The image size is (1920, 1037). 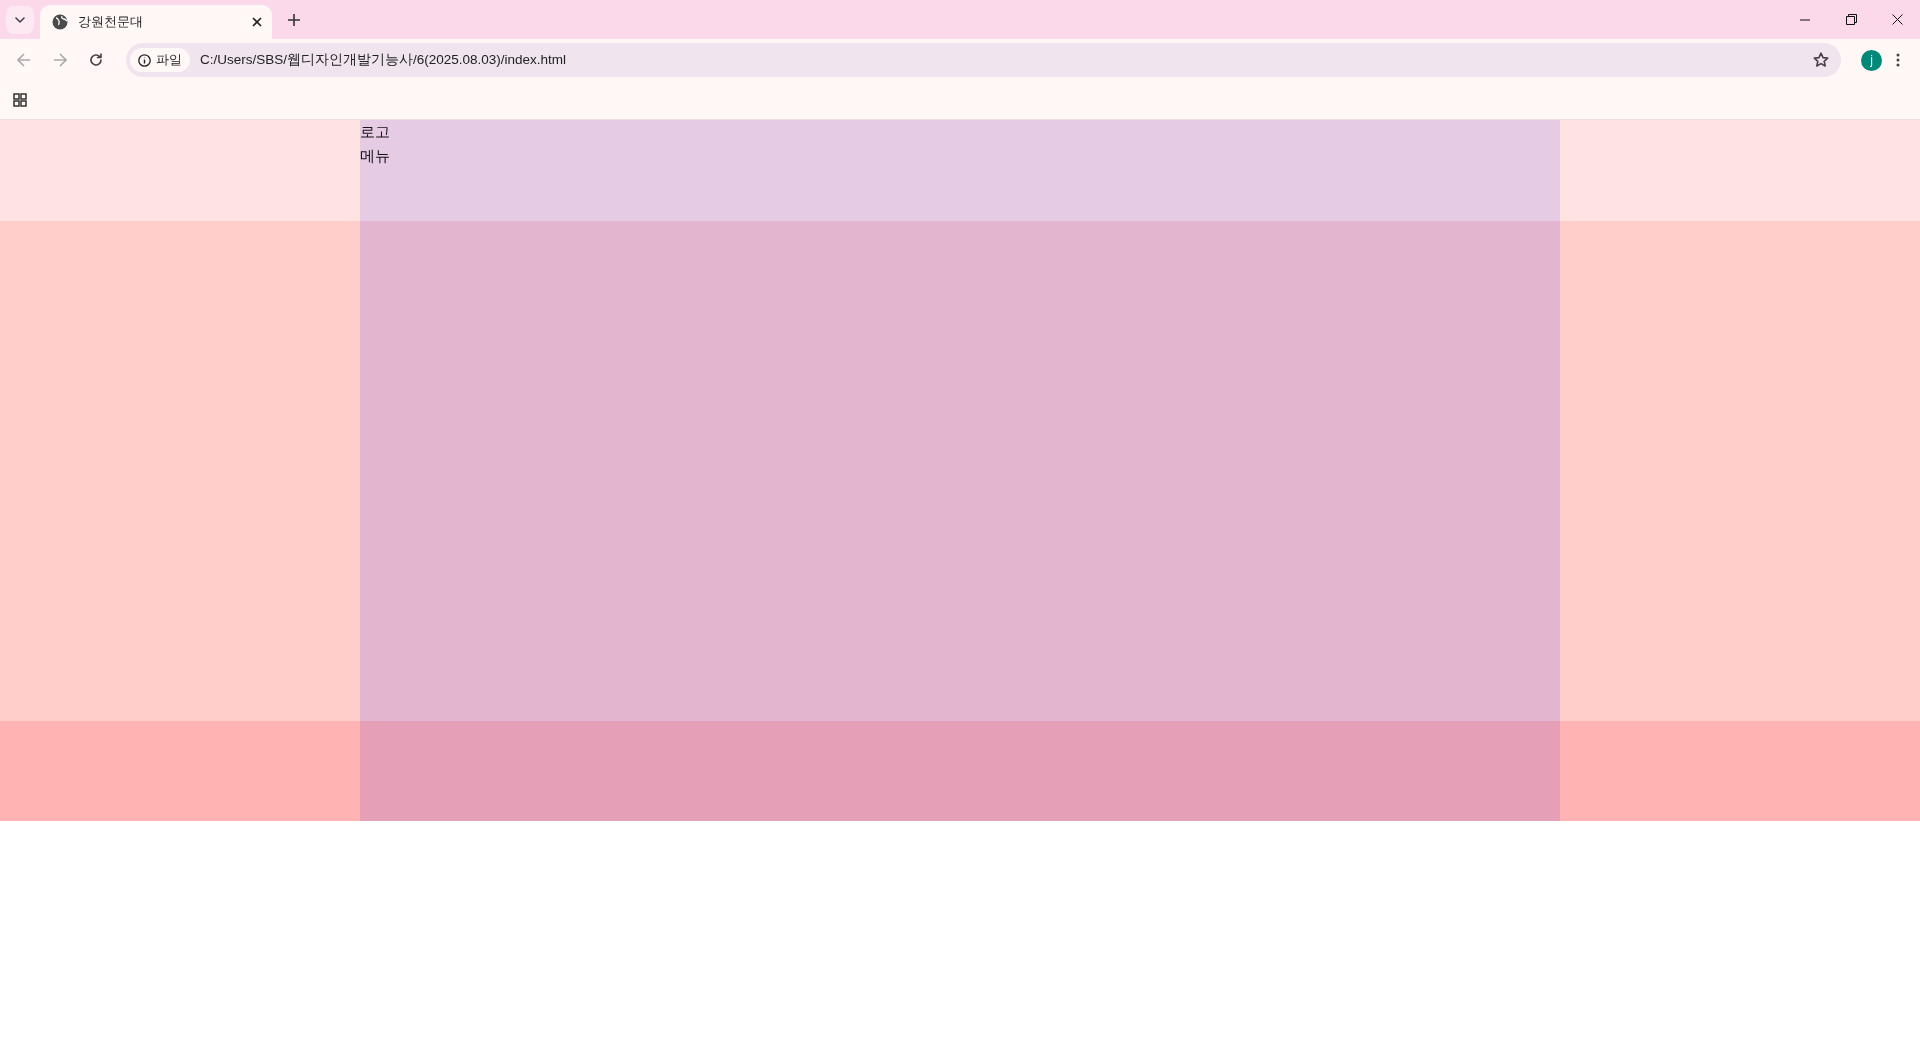 What do you see at coordinates (156, 22) in the screenshot?
I see `browser-tab: 강원천문대` at bounding box center [156, 22].